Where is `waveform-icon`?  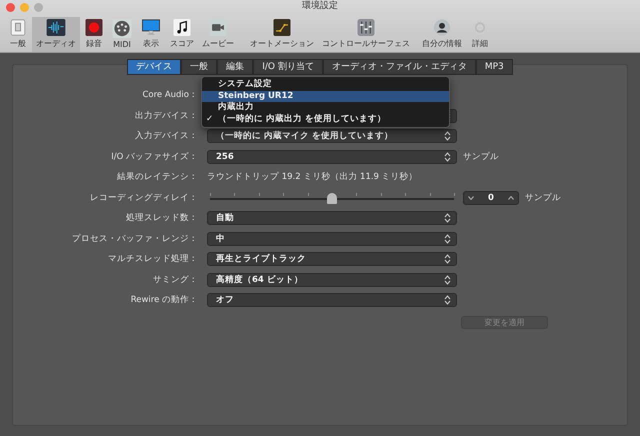
waveform-icon is located at coordinates (56, 27).